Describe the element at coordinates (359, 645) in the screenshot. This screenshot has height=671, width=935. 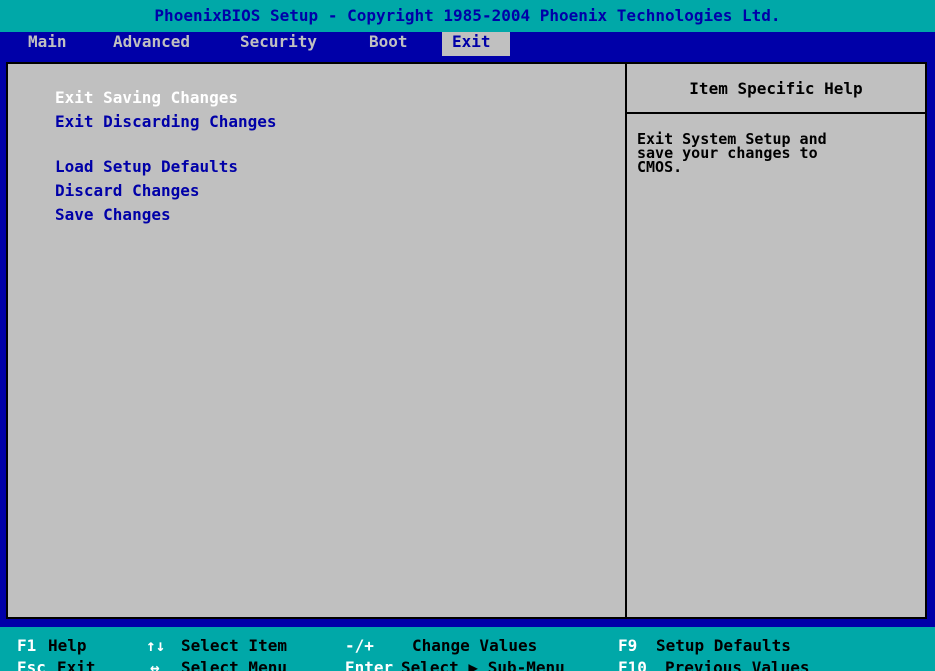
I see `key-minus-plus: -/+` at that location.